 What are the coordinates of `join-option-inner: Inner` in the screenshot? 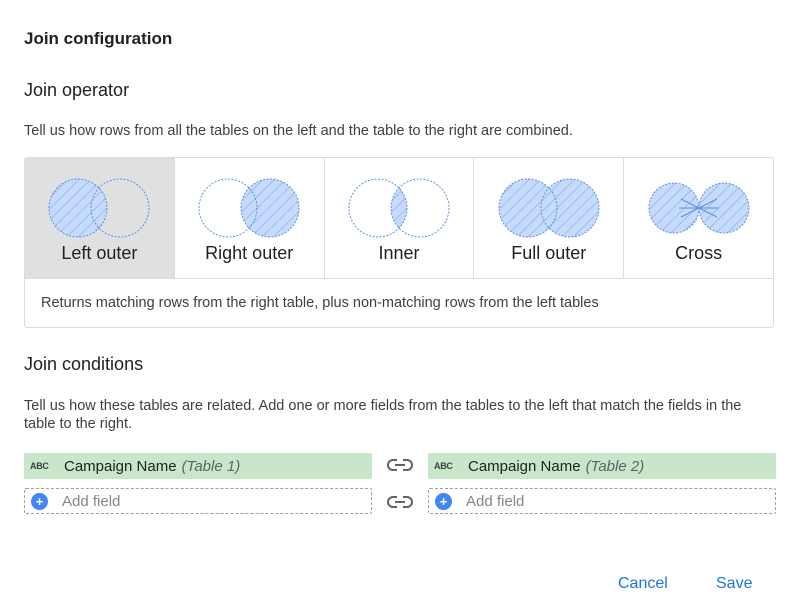 It's located at (400, 218).